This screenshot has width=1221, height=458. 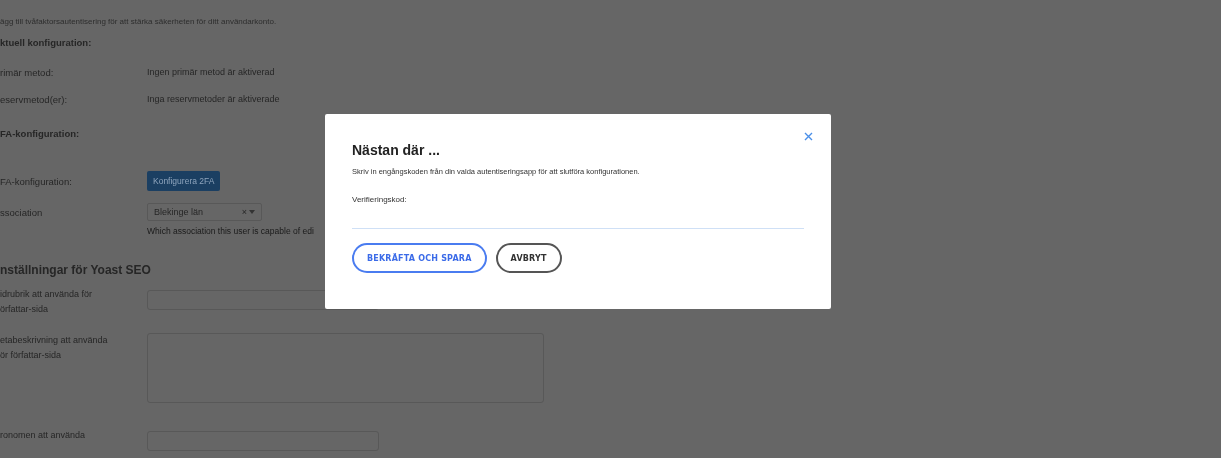 I want to click on field-value: Ingen primär metod är aktiverad, so click(x=211, y=72).